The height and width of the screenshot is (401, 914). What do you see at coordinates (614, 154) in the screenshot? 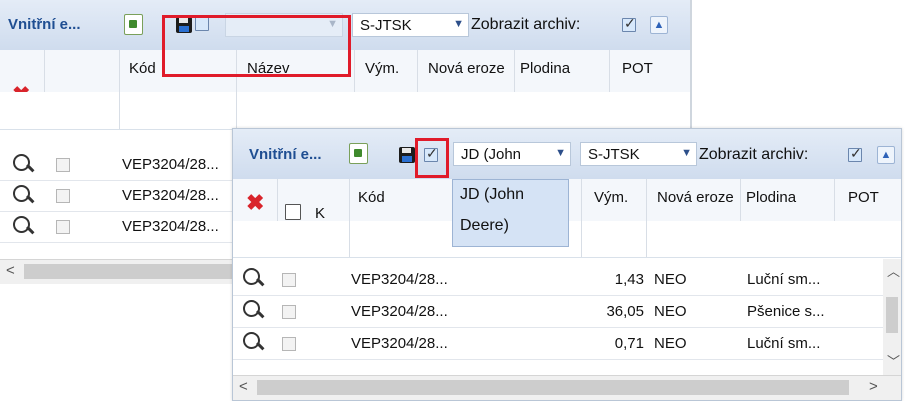
I see `front-crs-value: S-JTSK` at bounding box center [614, 154].